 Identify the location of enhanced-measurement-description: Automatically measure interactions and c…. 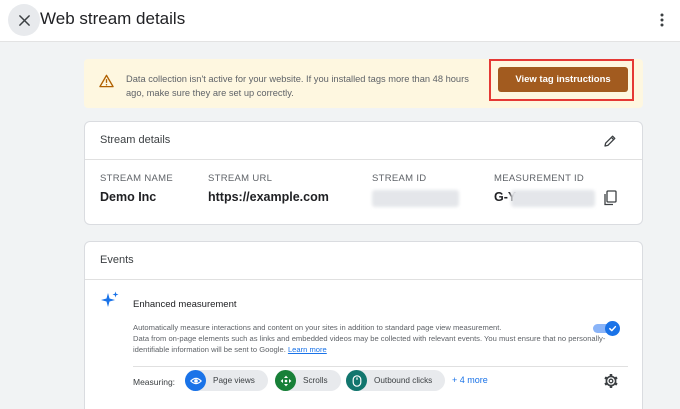
(376, 338).